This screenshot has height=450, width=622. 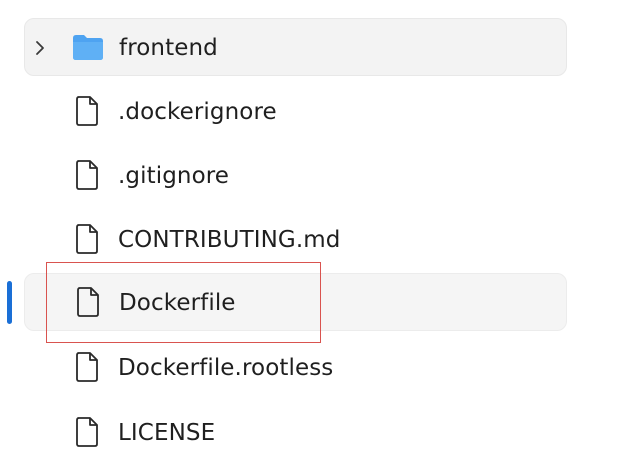 What do you see at coordinates (167, 433) in the screenshot?
I see `tree-item-label: LICENSE` at bounding box center [167, 433].